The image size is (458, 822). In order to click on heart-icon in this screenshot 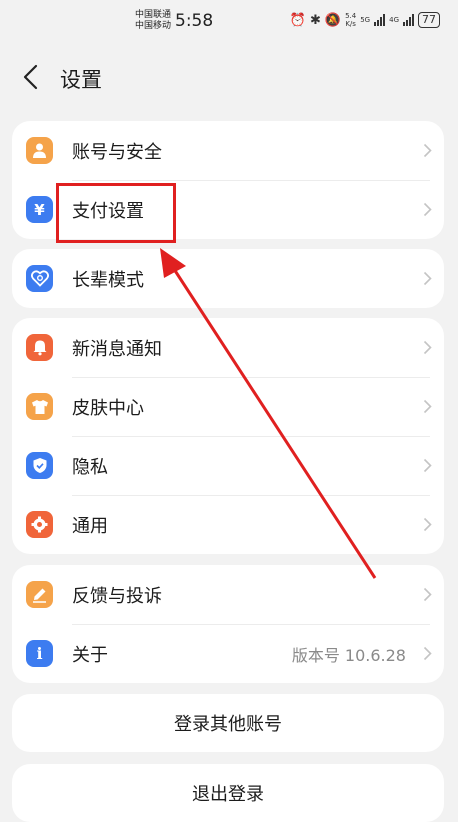, I will do `click(39, 278)`.